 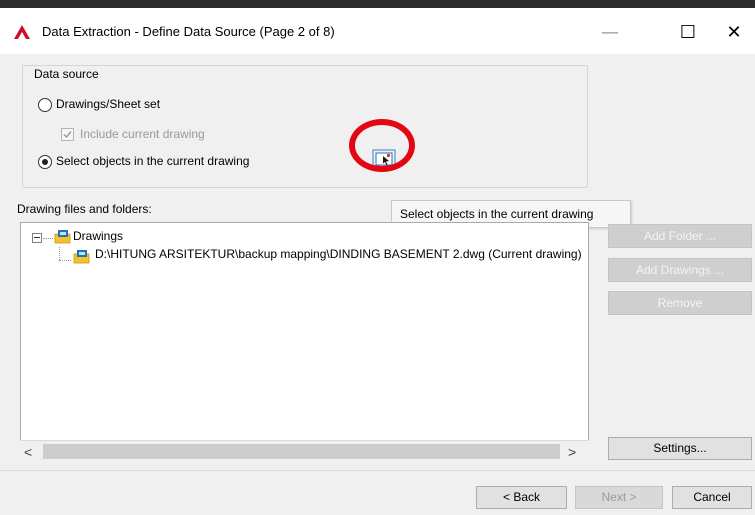 I want to click on back-button: < Back, so click(x=521, y=497).